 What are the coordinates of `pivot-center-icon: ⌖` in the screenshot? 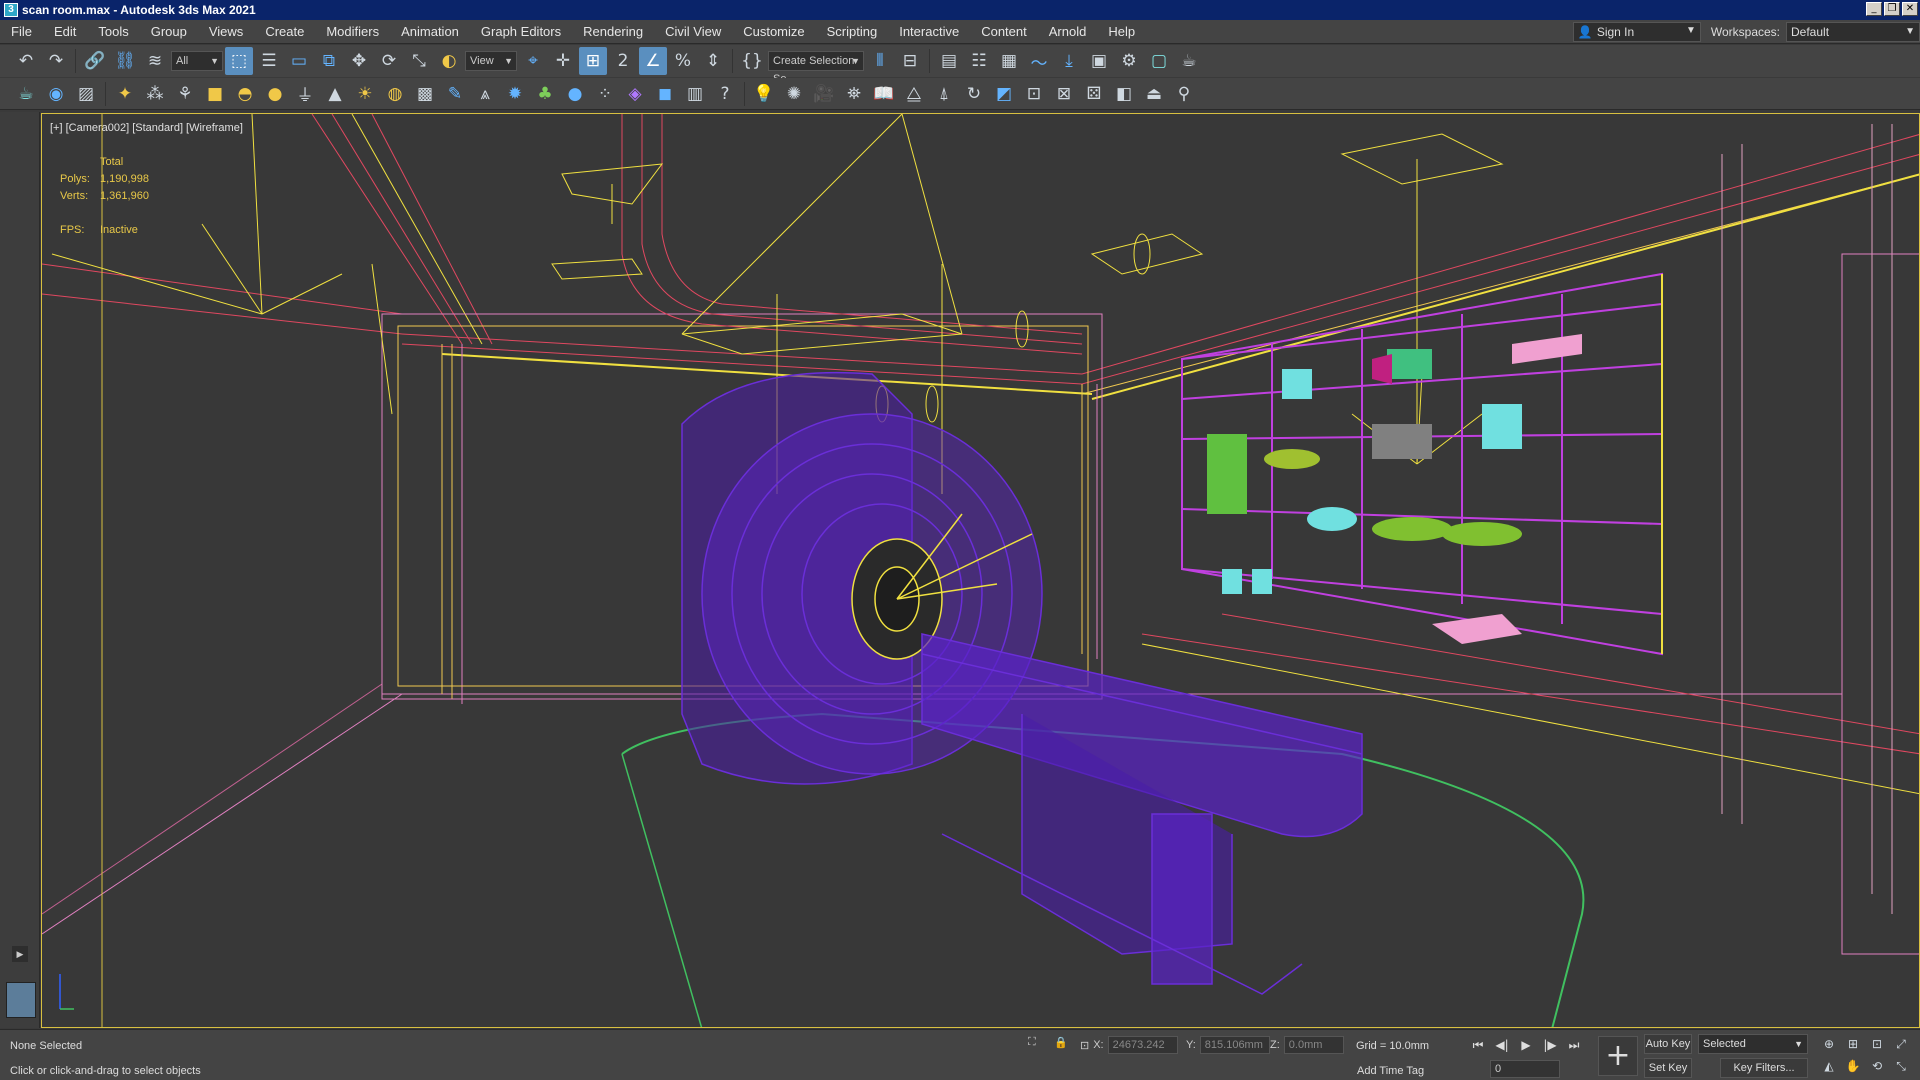 It's located at (533, 61).